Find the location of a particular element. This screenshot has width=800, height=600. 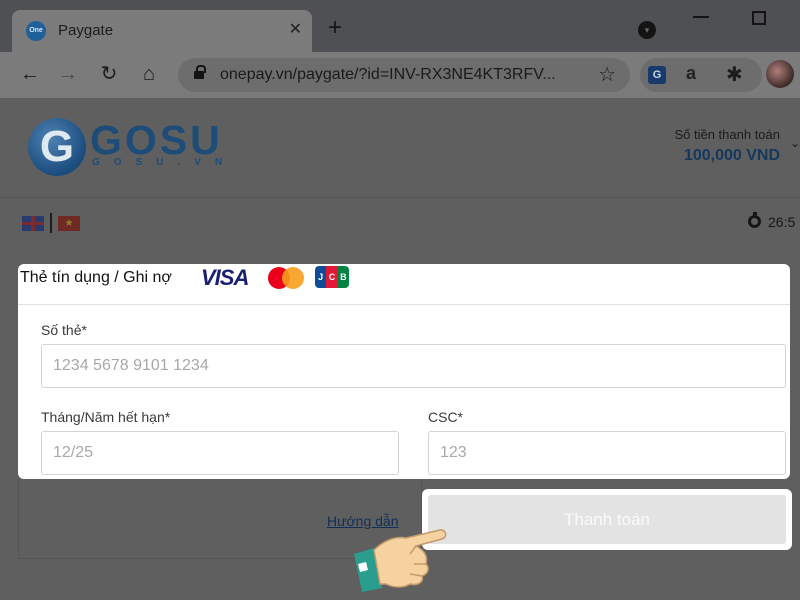

stopwatch-icon is located at coordinates (754, 220).